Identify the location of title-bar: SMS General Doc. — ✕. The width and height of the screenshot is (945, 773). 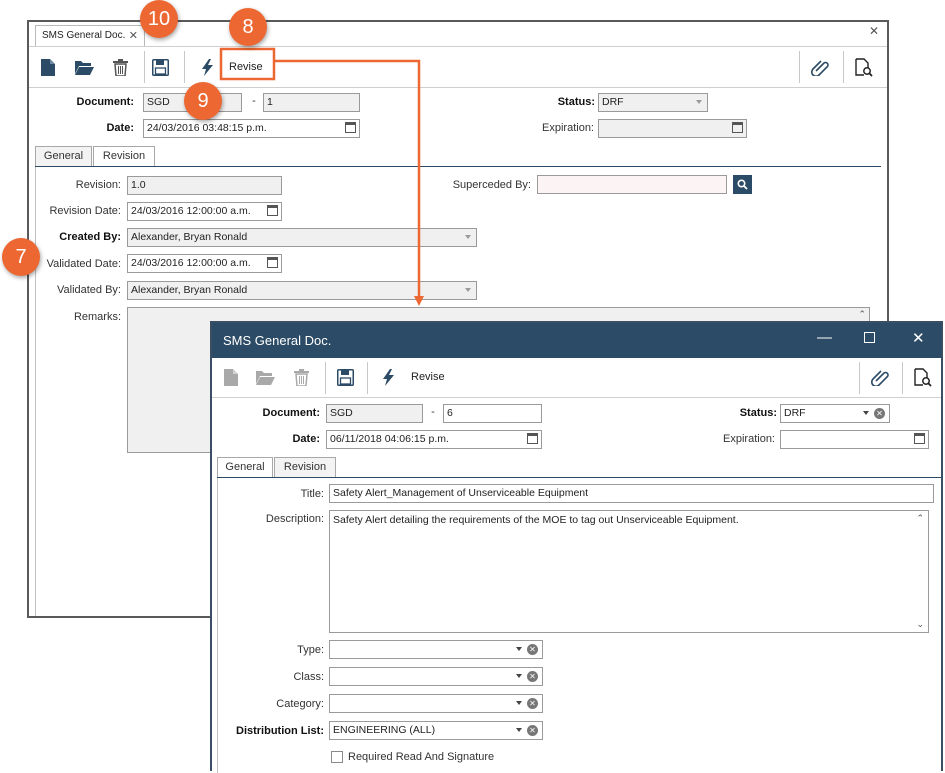
(576, 340).